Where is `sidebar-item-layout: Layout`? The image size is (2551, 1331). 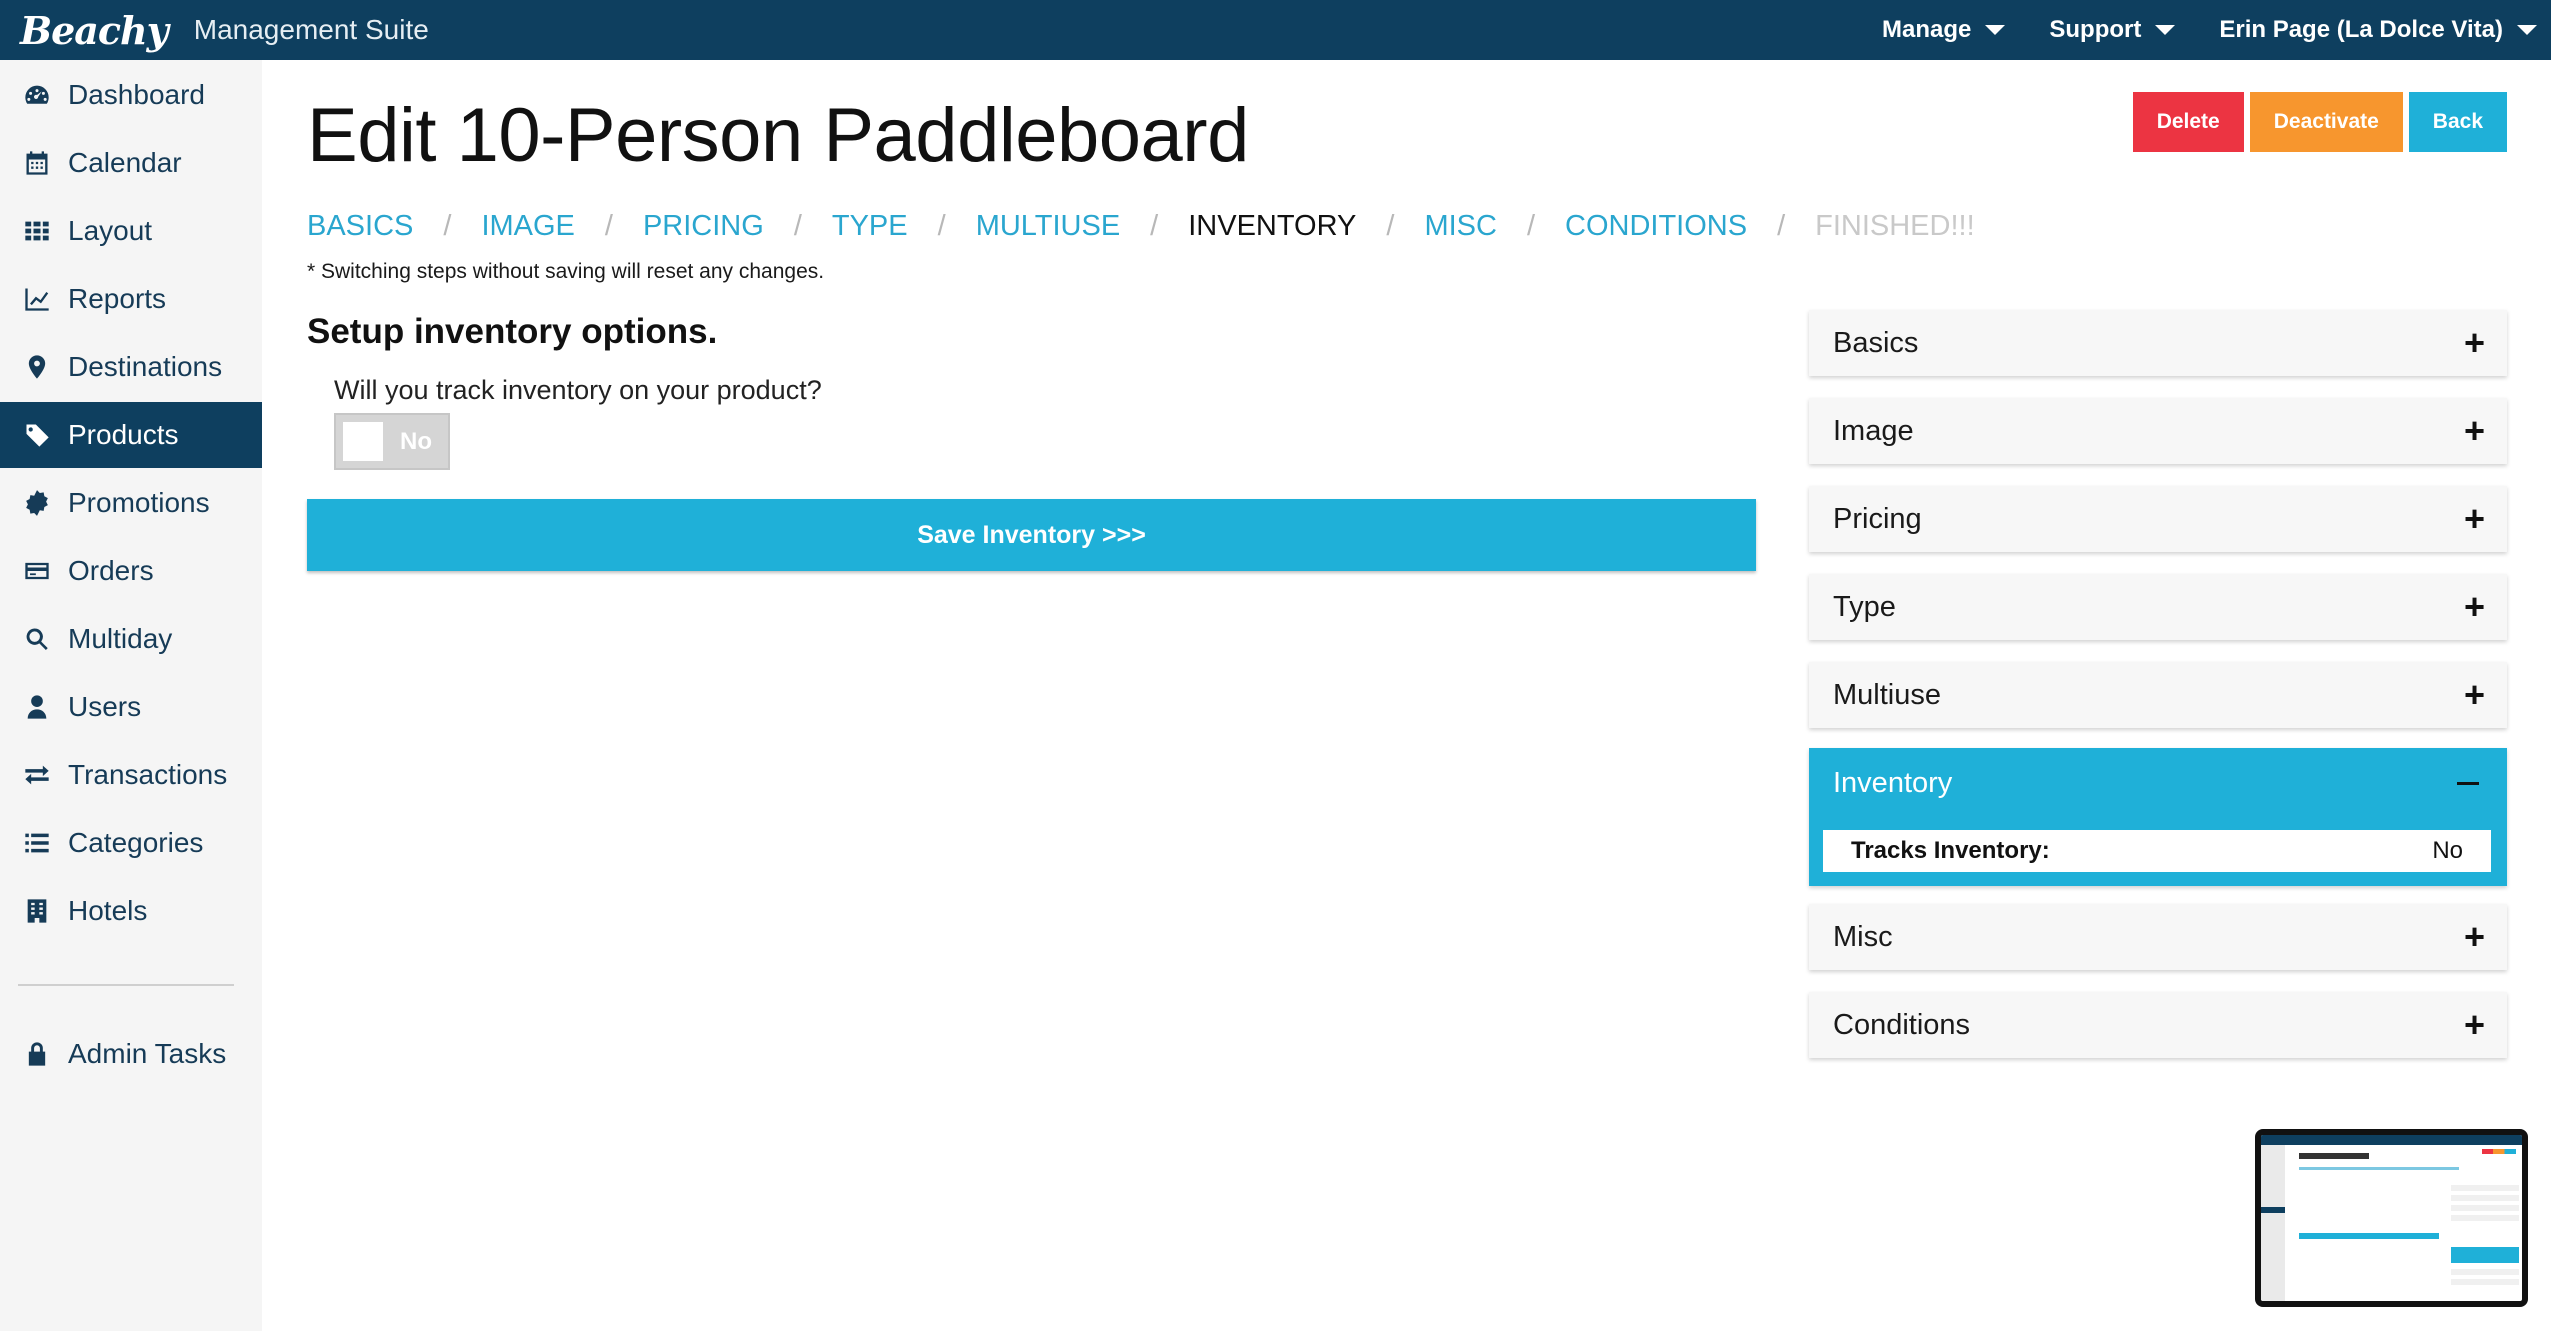 sidebar-item-layout: Layout is located at coordinates (131, 231).